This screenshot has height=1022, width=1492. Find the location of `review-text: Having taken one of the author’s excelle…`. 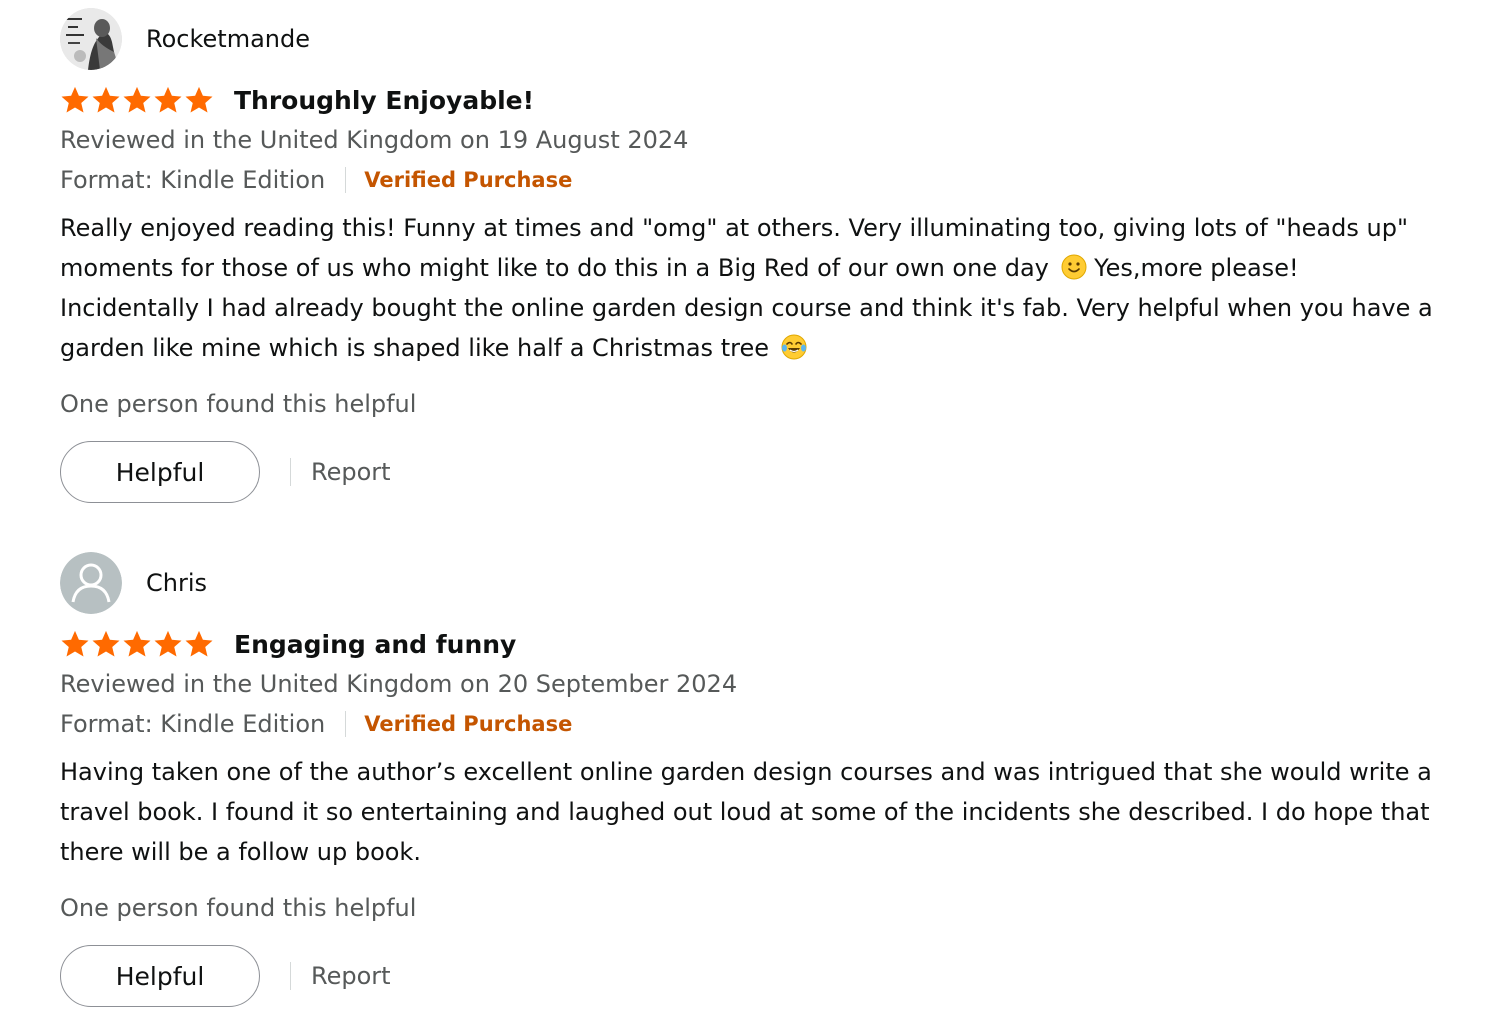

review-text: Having taken one of the author’s excelle… is located at coordinates (746, 812).